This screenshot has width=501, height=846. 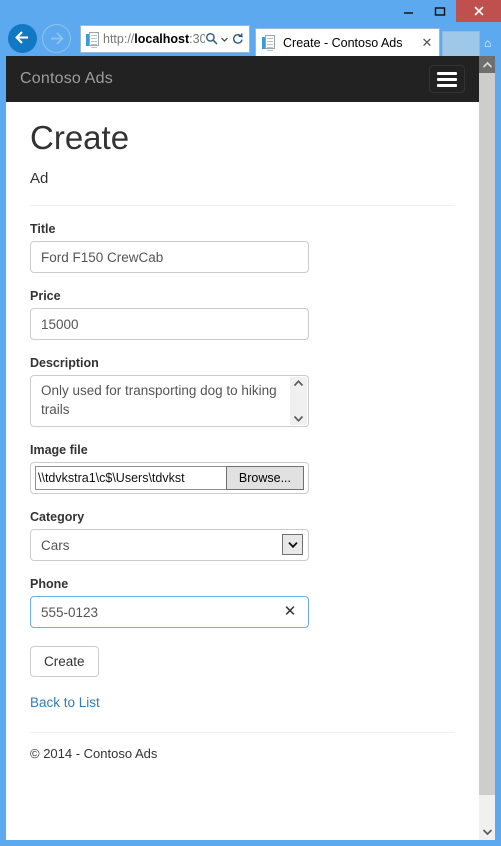 What do you see at coordinates (59, 450) in the screenshot?
I see `label-image-file: Image file` at bounding box center [59, 450].